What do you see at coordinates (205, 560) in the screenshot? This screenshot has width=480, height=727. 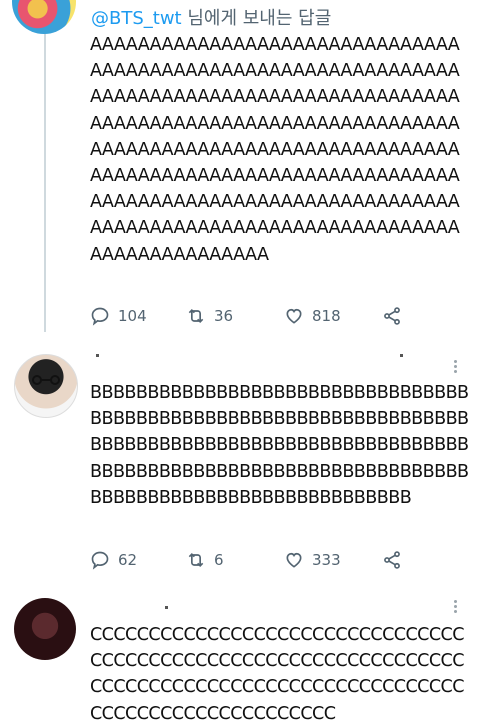 I see `retweet-button: 6` at bounding box center [205, 560].